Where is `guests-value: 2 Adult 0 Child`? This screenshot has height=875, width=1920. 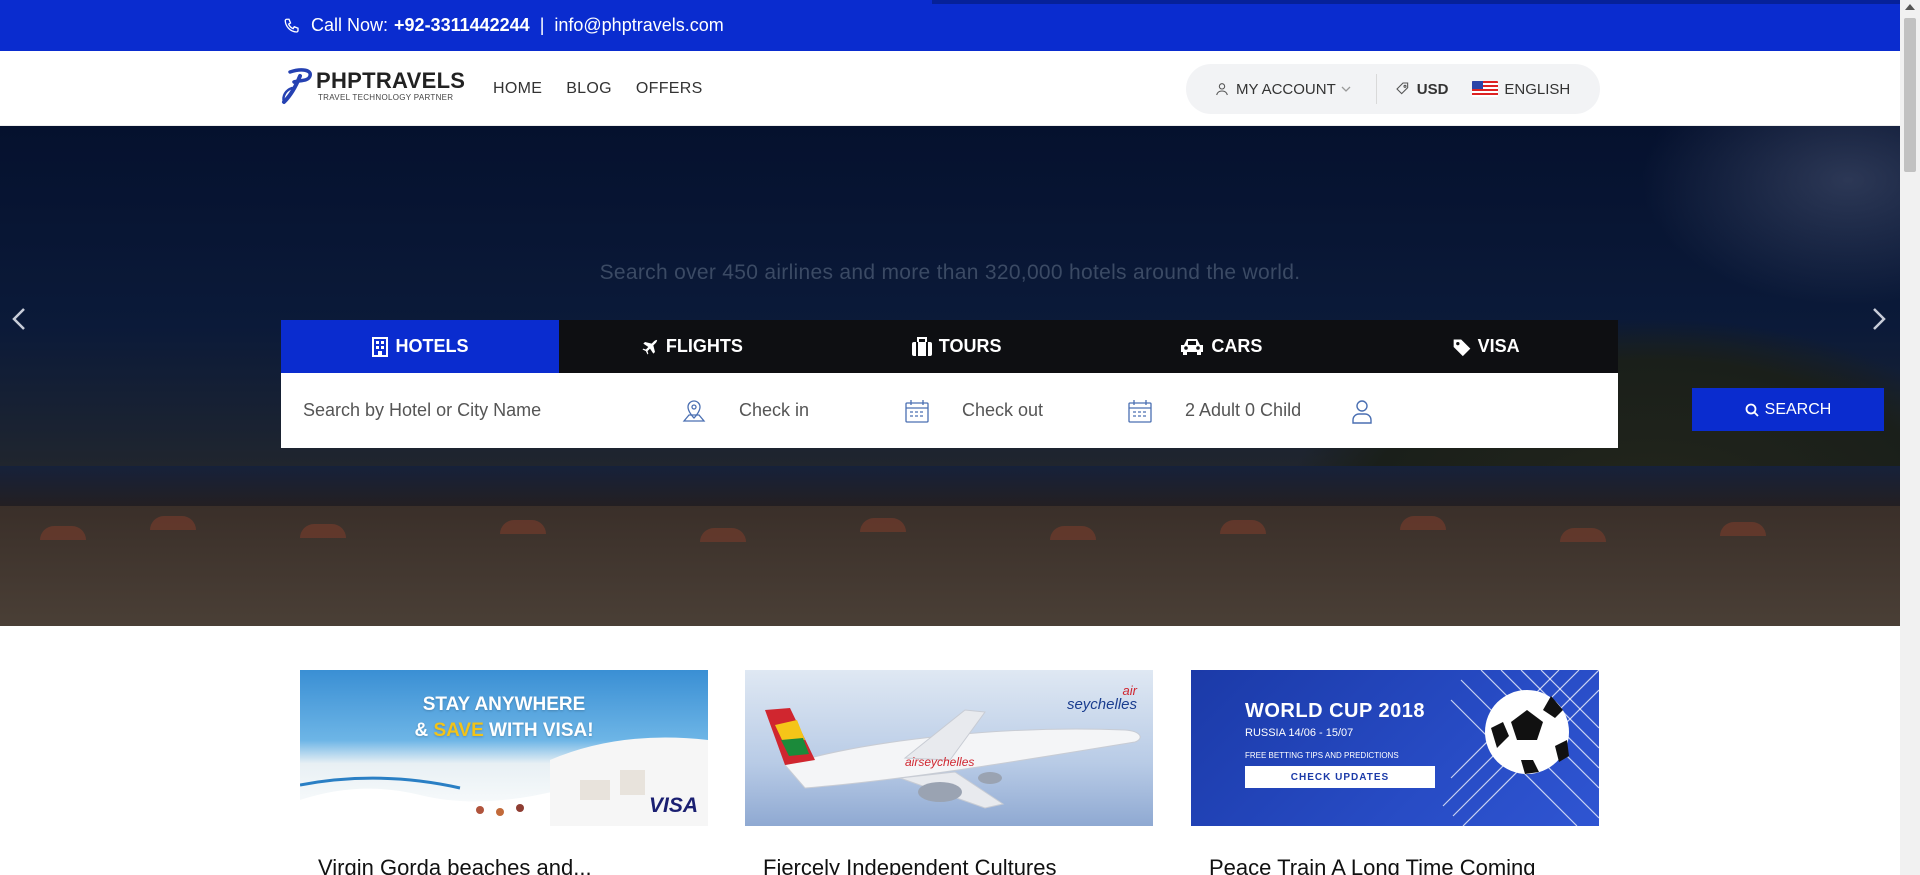 guests-value: 2 Adult 0 Child is located at coordinates (1243, 410).